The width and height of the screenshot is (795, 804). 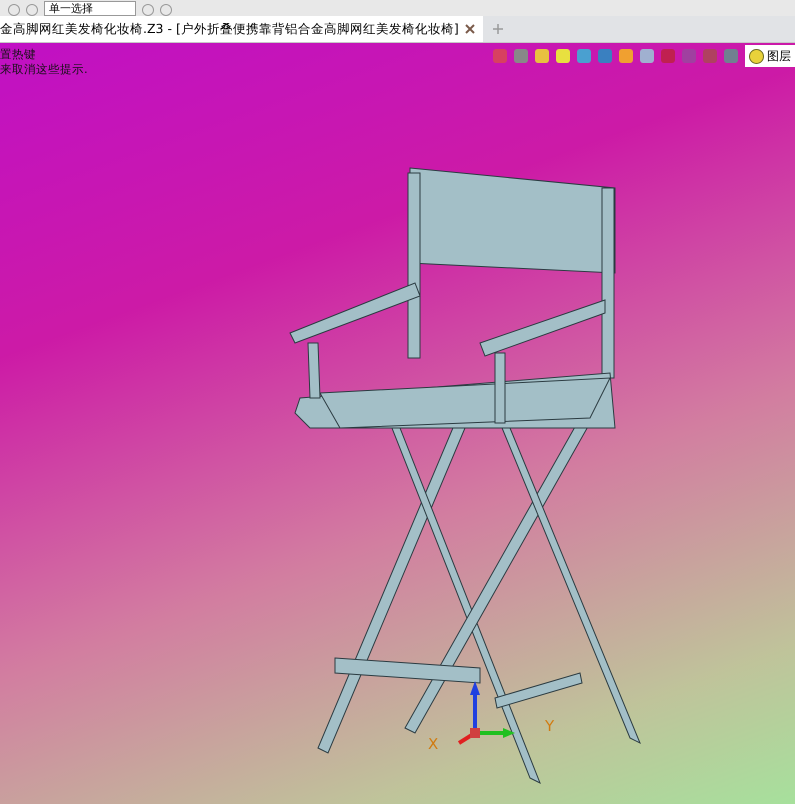 What do you see at coordinates (469, 29) in the screenshot?
I see `close-icon` at bounding box center [469, 29].